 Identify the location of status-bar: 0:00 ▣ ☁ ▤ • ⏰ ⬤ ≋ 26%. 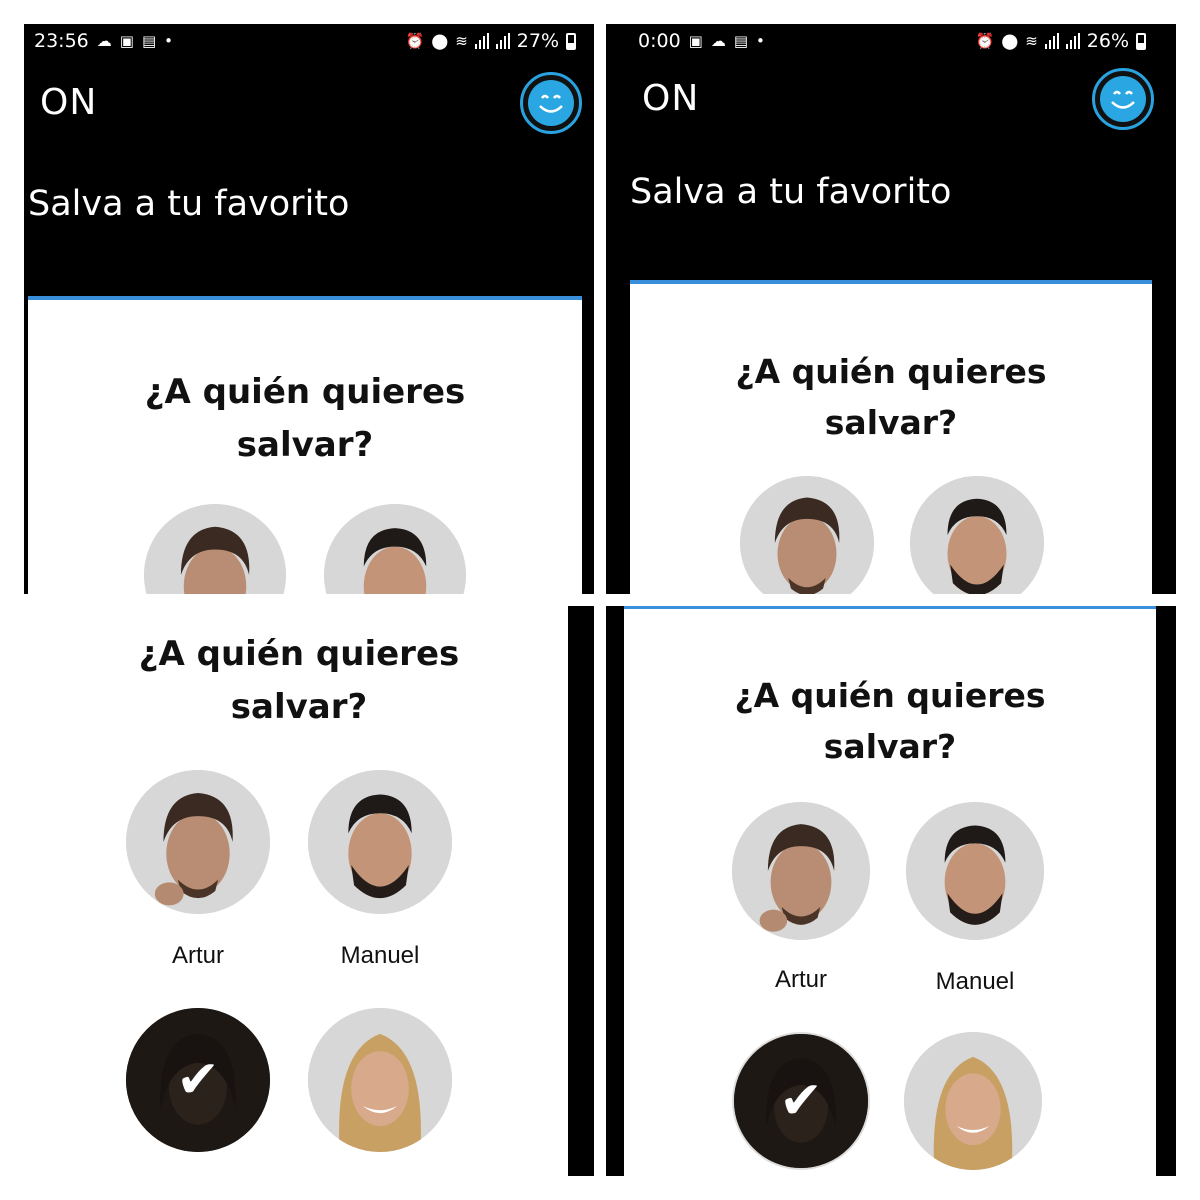
(891, 42).